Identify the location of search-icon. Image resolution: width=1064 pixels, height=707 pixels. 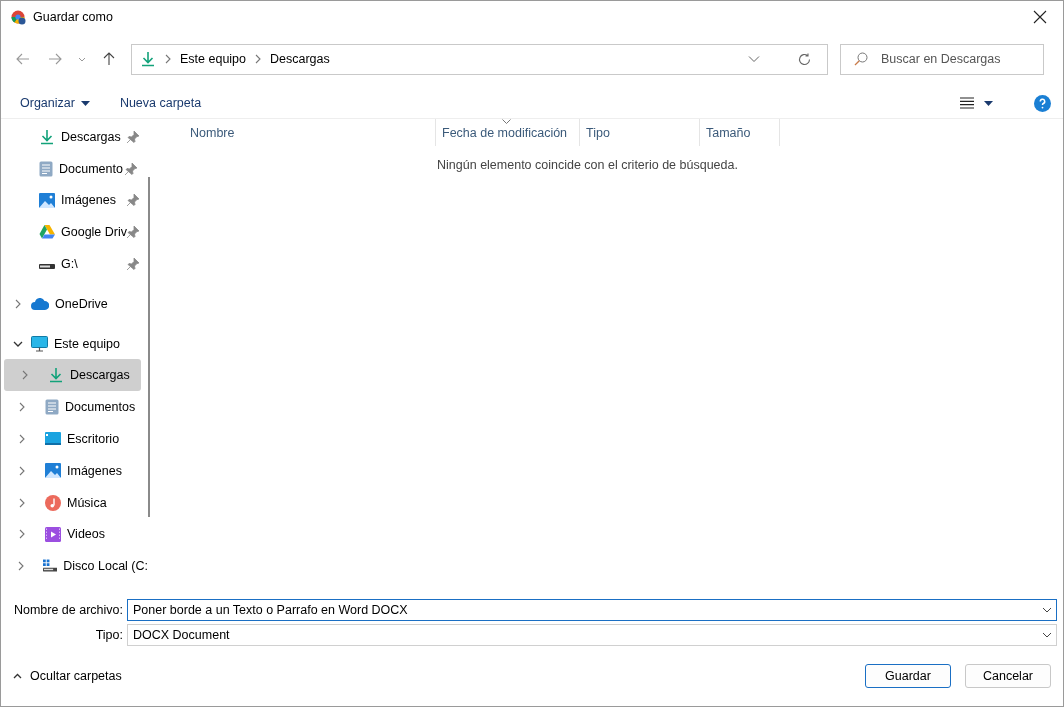
(861, 58).